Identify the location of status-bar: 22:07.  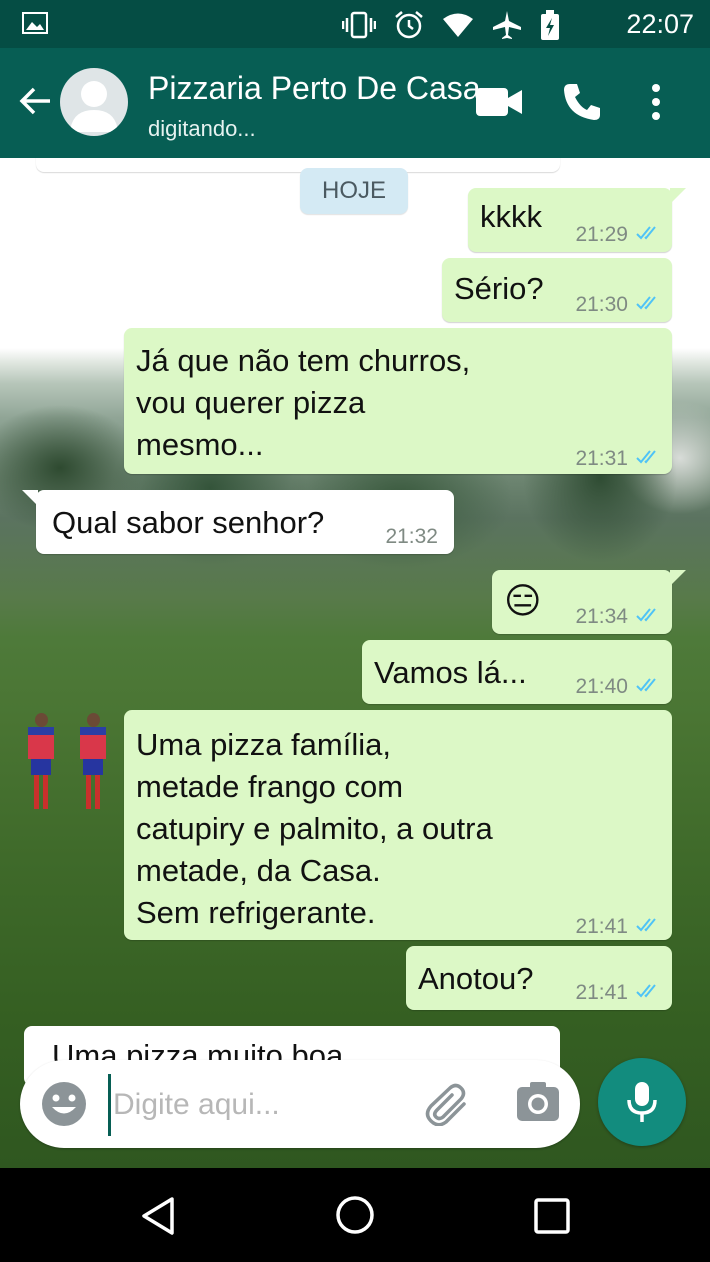
(355, 24).